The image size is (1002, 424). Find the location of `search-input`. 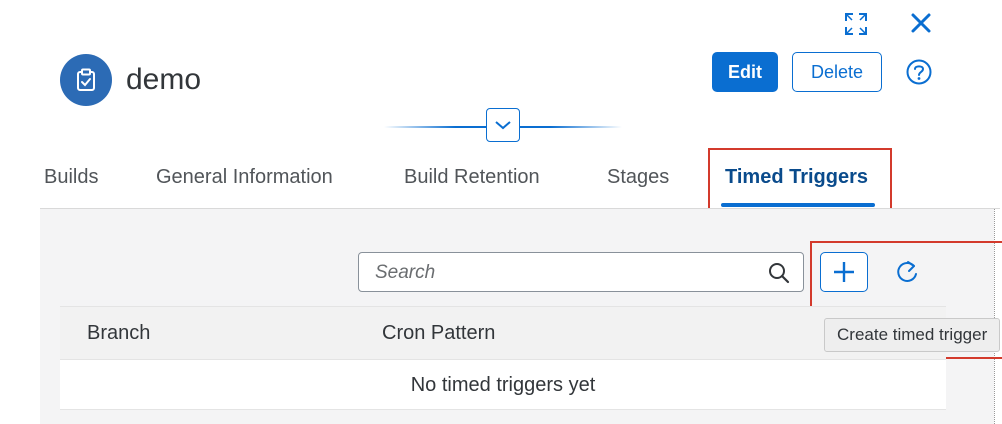

search-input is located at coordinates (565, 273).